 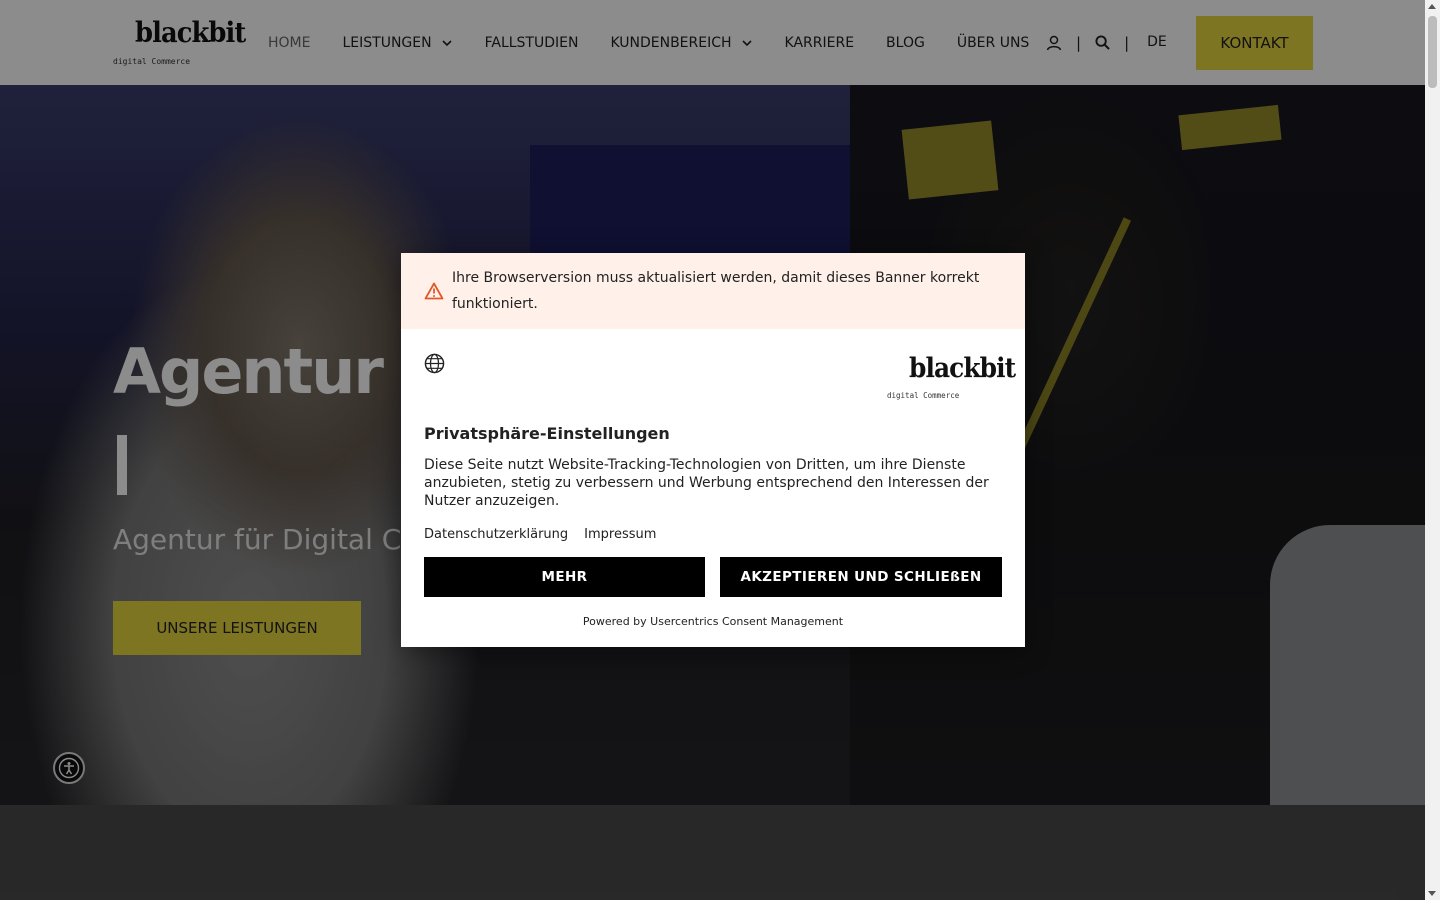 What do you see at coordinates (1432, 52) in the screenshot?
I see `scrollbar-thumb` at bounding box center [1432, 52].